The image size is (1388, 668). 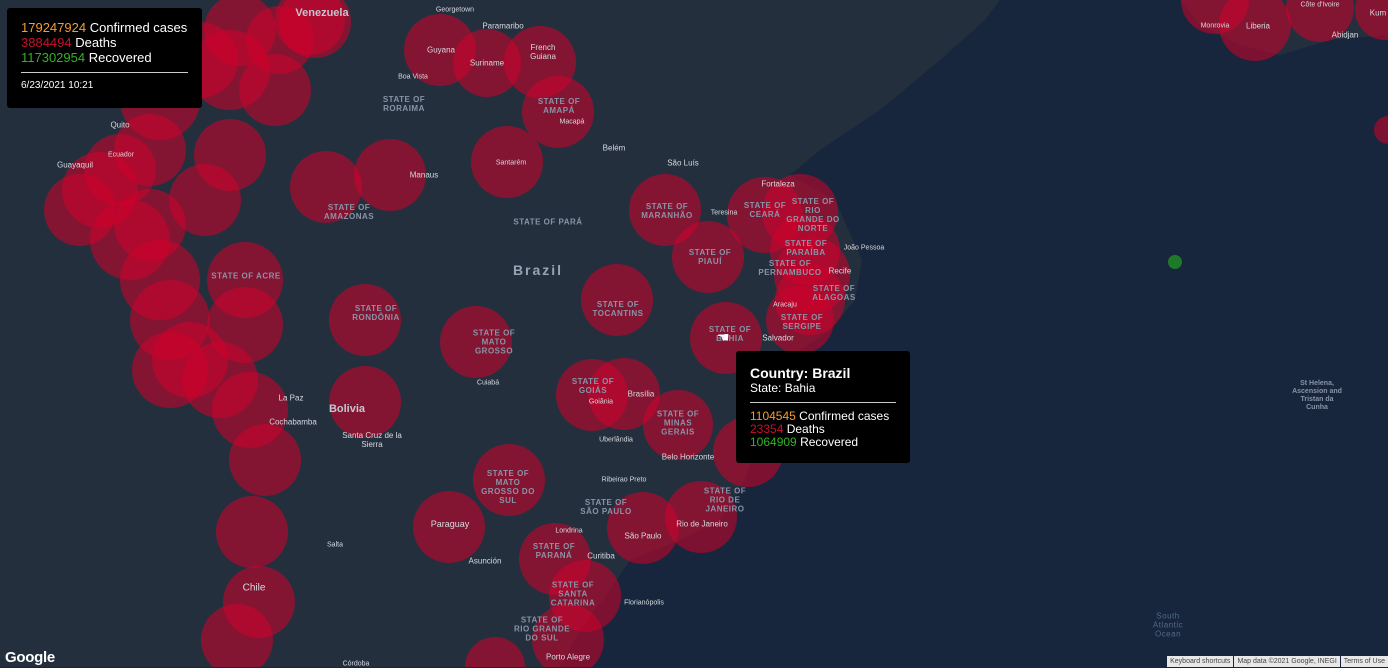 I want to click on label-liberia: Liberia, so click(x=1258, y=26).